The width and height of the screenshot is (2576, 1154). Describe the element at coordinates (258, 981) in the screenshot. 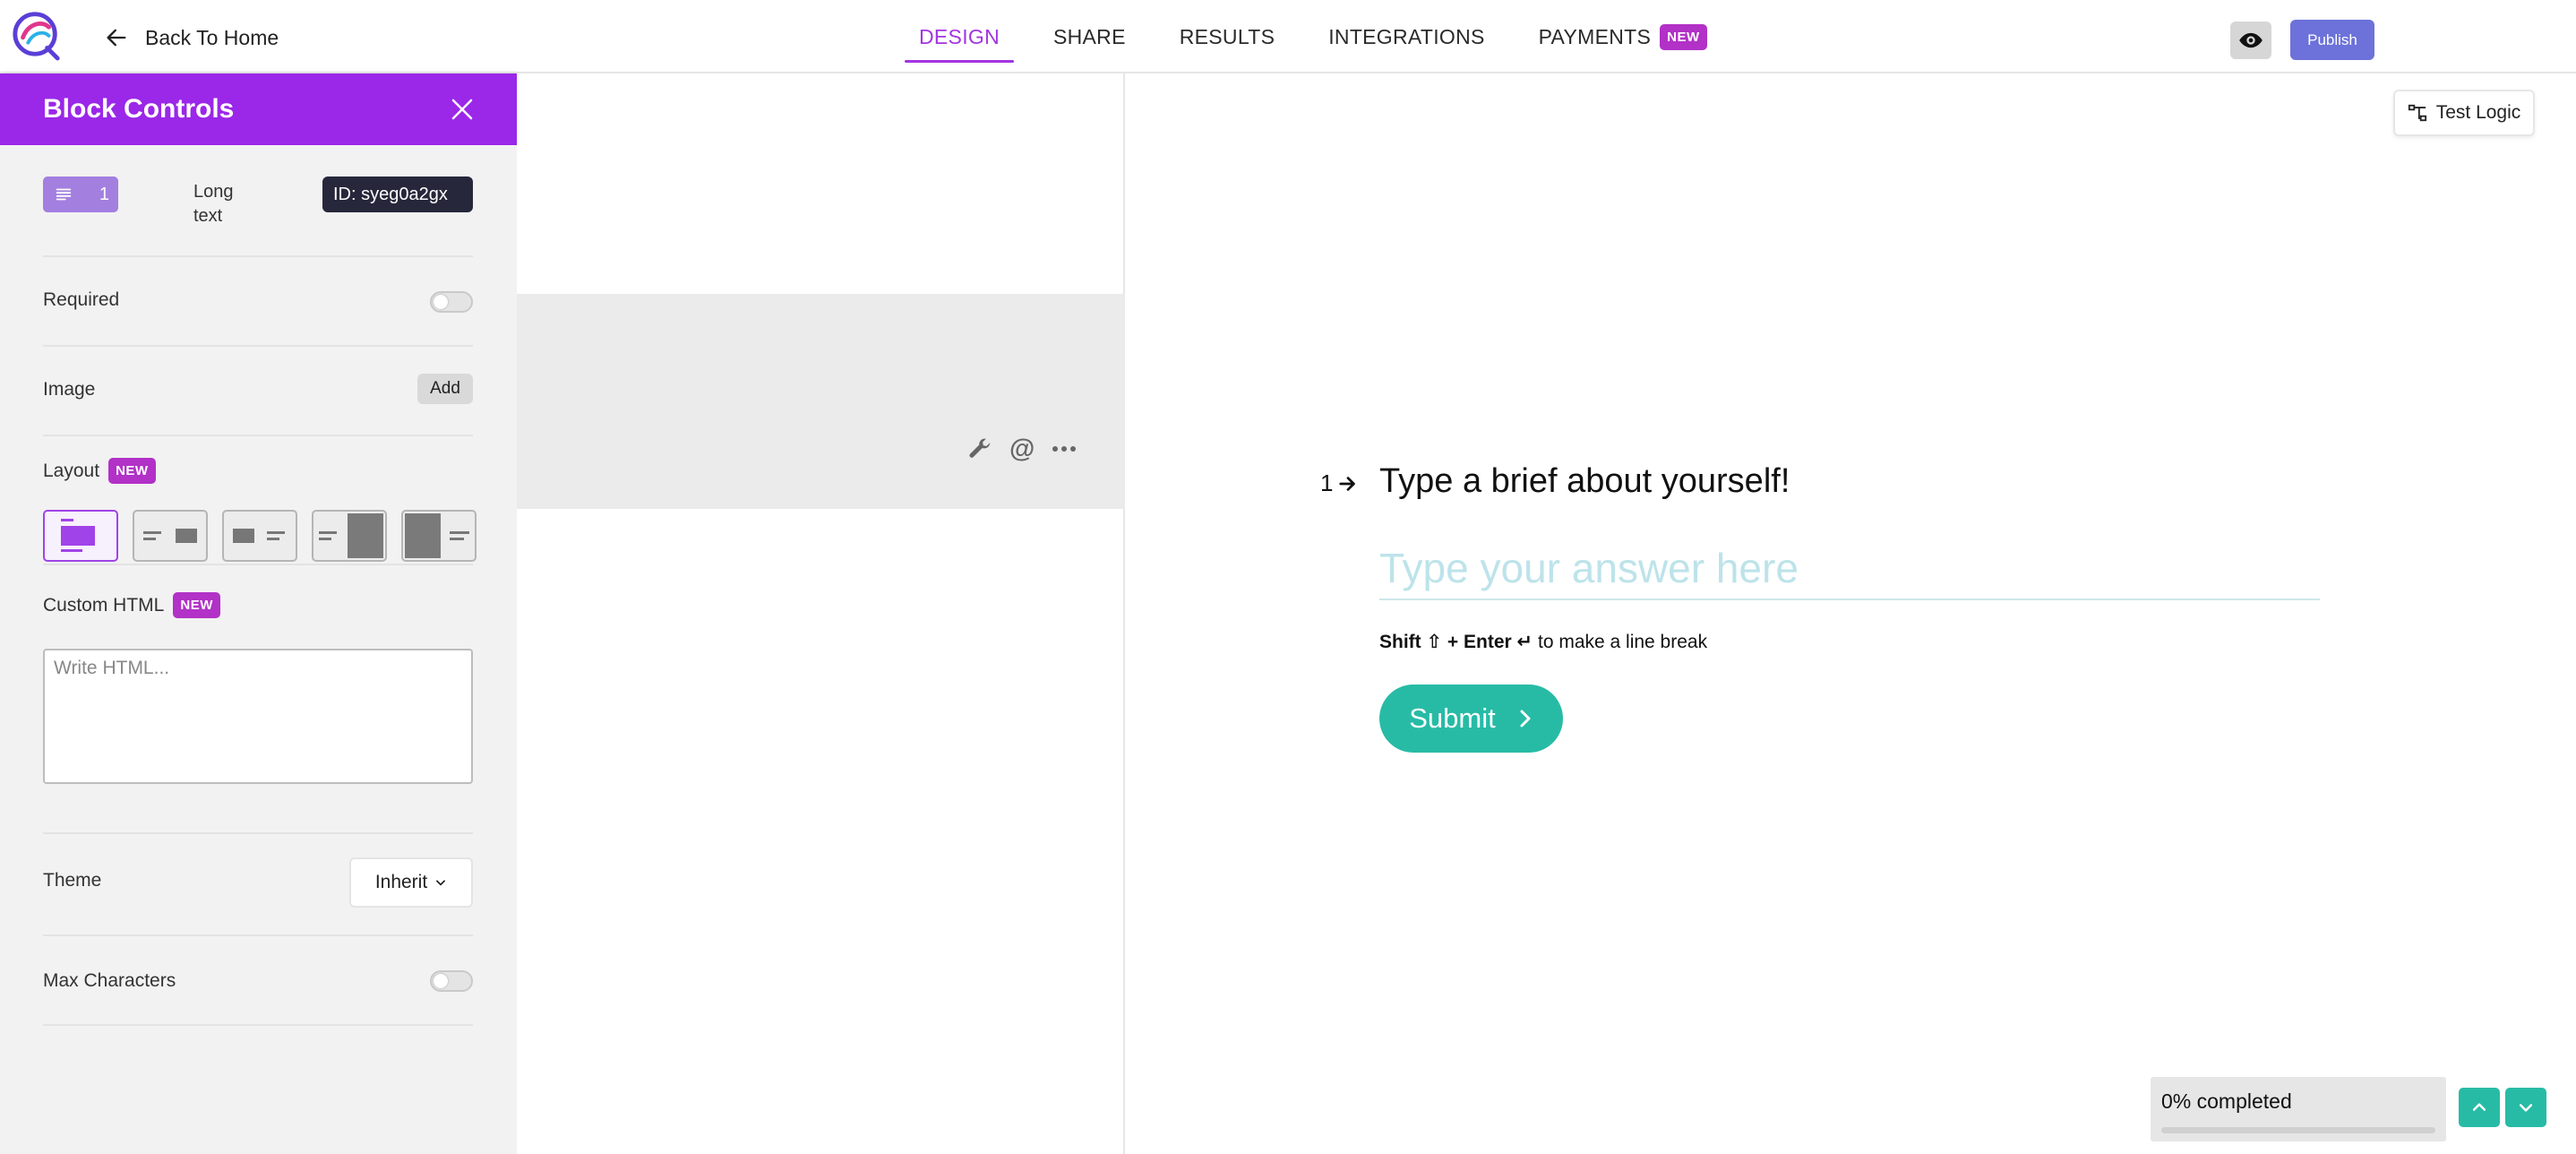

I see `max-characters-row: Max Characters` at that location.